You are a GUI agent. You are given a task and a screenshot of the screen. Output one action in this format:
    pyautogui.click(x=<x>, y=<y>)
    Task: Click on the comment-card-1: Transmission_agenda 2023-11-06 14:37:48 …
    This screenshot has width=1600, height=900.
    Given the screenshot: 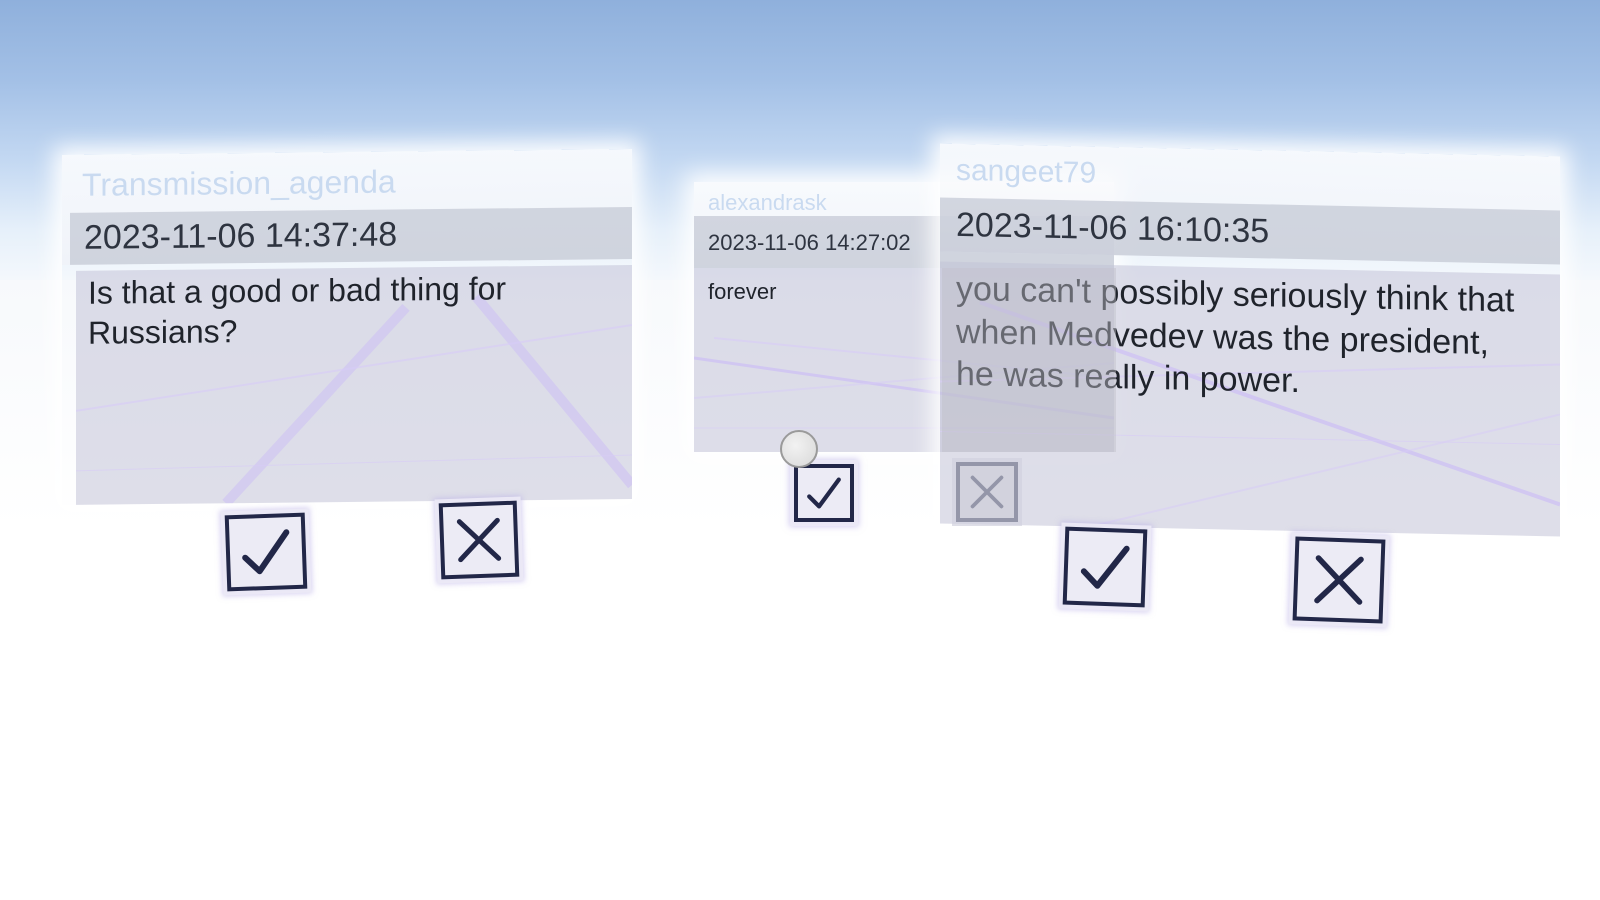 What is the action you would take?
    pyautogui.click(x=347, y=327)
    